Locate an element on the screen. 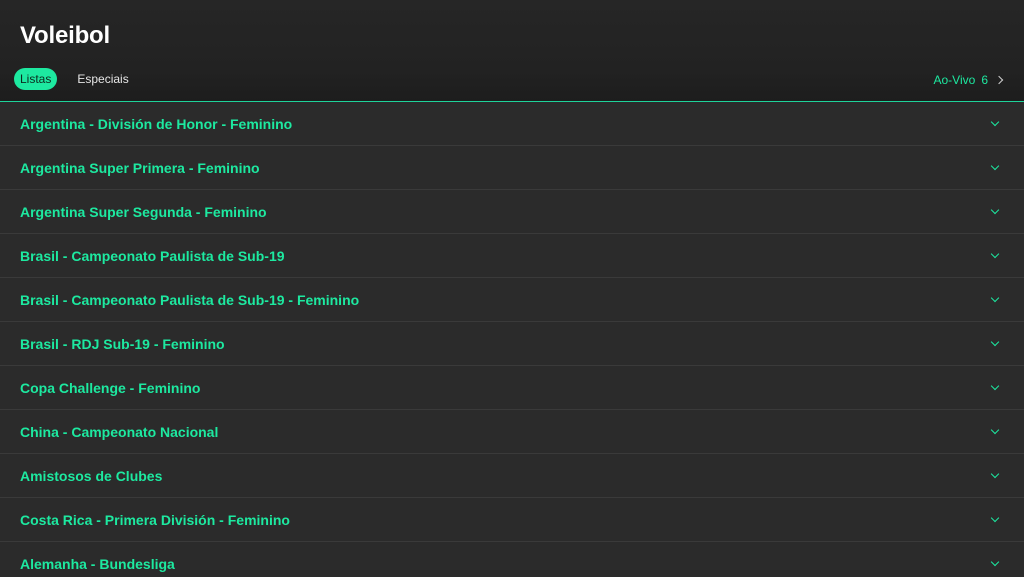 Image resolution: width=1024 pixels, height=577 pixels. competition-row-china-campeonato-nacional: China - Campeonato Nacional is located at coordinates (512, 432).